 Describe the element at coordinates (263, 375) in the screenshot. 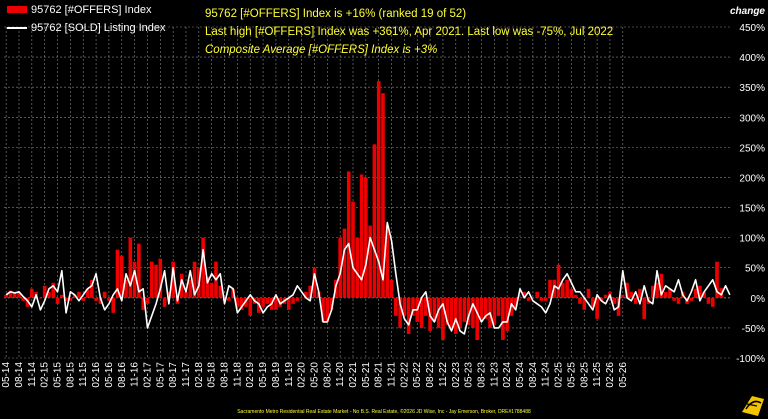

I see `x-tick-label: 05-19` at that location.